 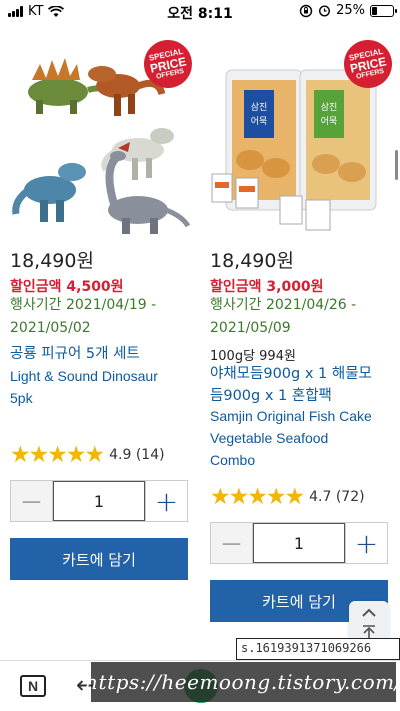 I want to click on battery-percent: 25%, so click(x=350, y=10).